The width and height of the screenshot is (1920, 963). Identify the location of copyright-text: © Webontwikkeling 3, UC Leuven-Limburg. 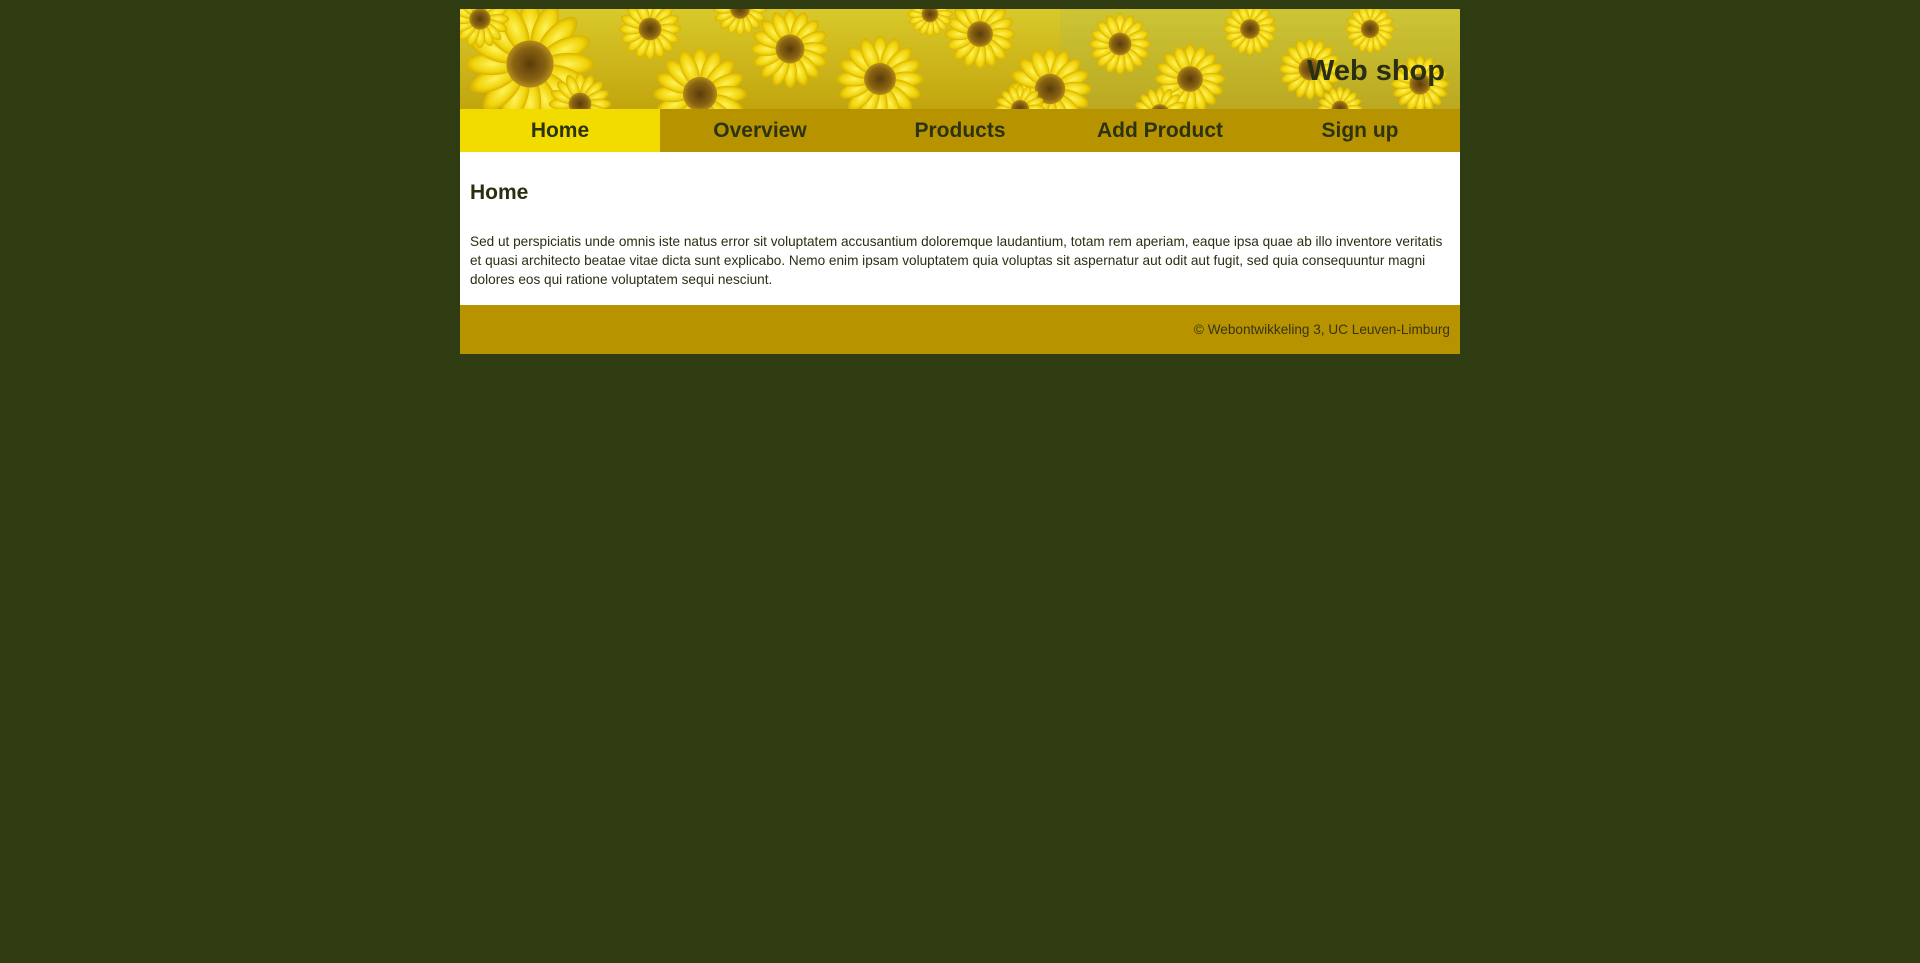
(1321, 329).